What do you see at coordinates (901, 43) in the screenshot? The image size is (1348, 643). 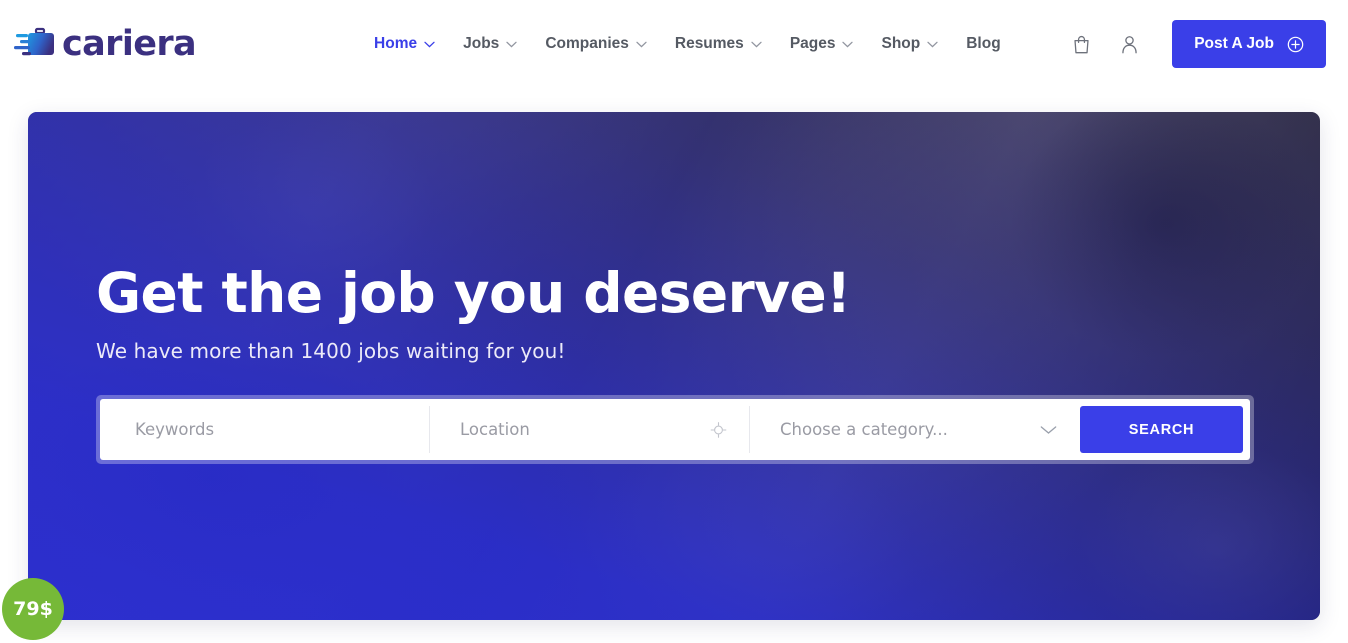 I see `nav-item-label: Shop` at bounding box center [901, 43].